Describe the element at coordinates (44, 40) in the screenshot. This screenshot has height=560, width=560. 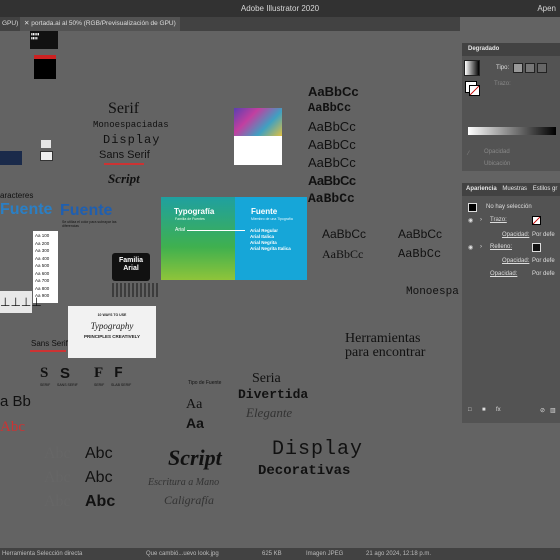
I see `thumb-dark-1: ▮▮▮▮▮ ▮▮▮▮` at that location.